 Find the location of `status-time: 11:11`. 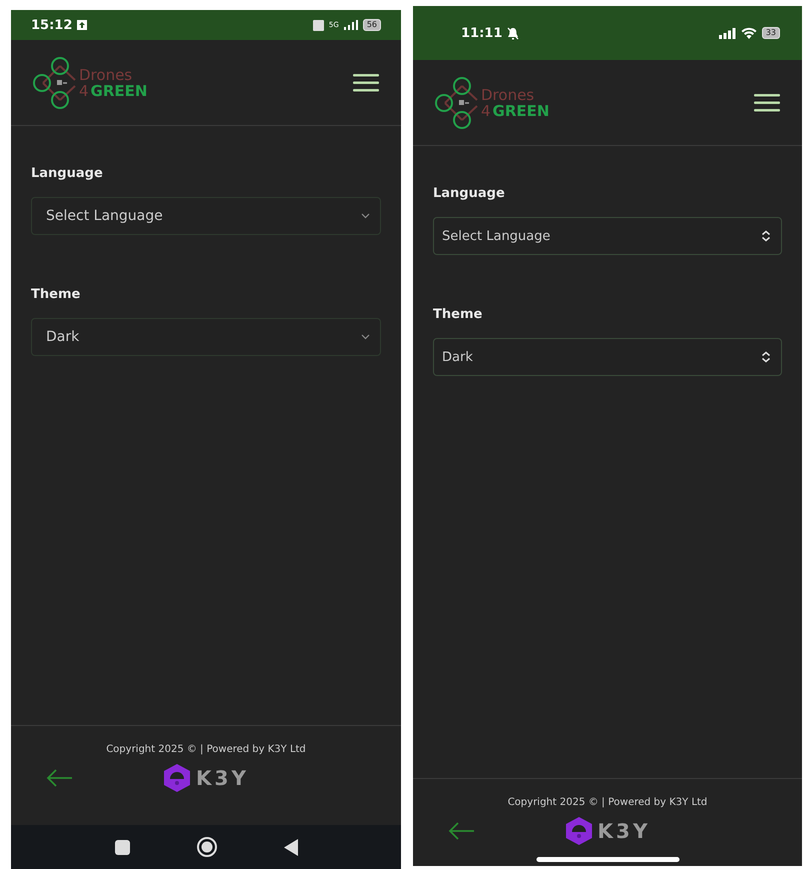

status-time: 11:11 is located at coordinates (481, 33).